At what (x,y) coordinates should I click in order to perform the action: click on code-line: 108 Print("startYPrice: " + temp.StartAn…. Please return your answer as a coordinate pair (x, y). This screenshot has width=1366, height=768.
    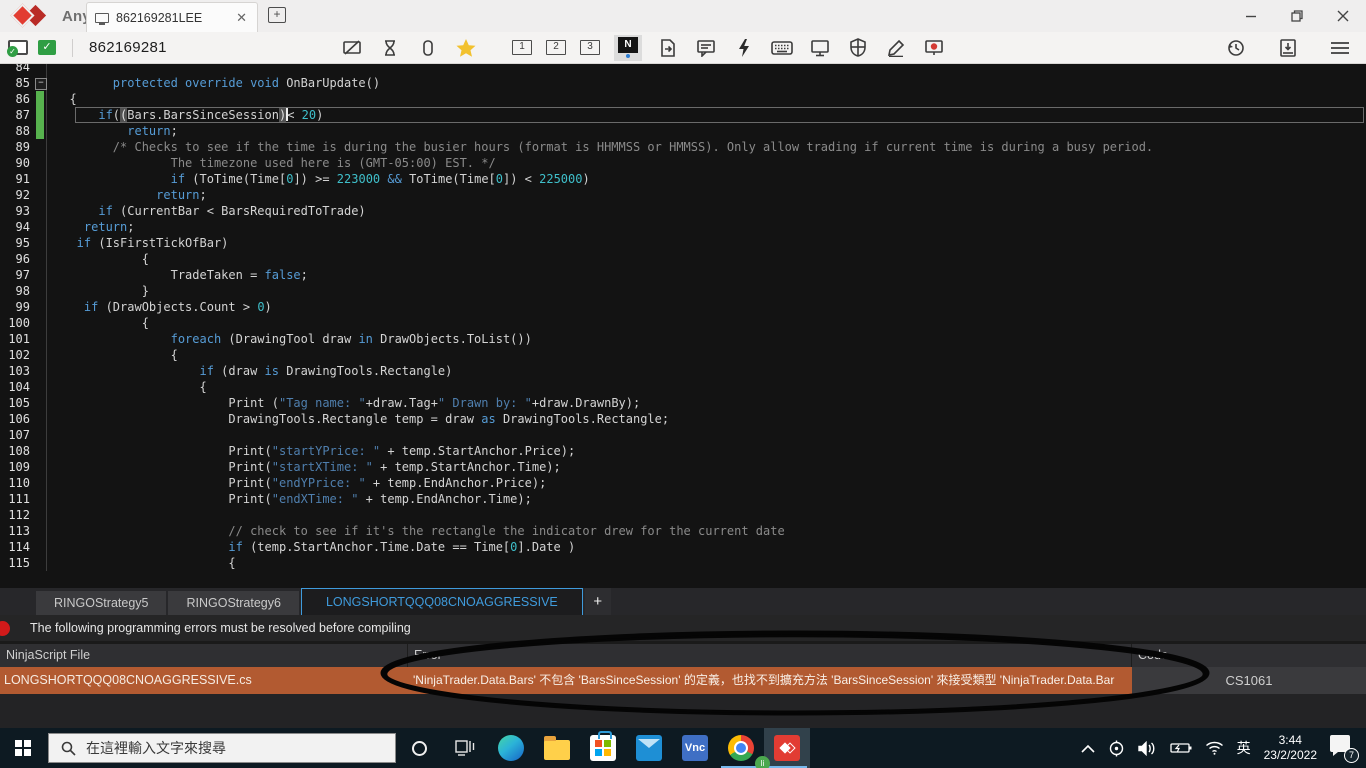
    Looking at the image, I should click on (683, 451).